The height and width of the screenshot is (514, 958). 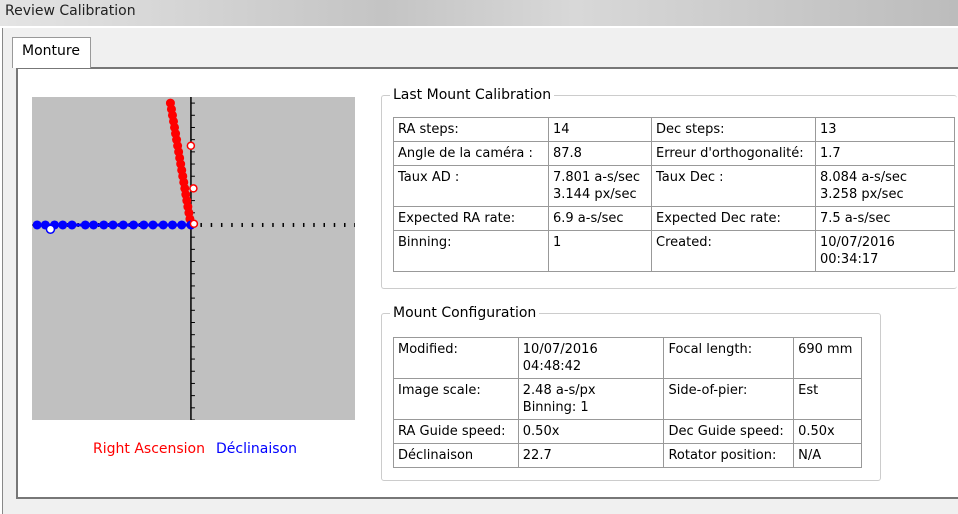 I want to click on label-cell: Focal length:, so click(x=729, y=358).